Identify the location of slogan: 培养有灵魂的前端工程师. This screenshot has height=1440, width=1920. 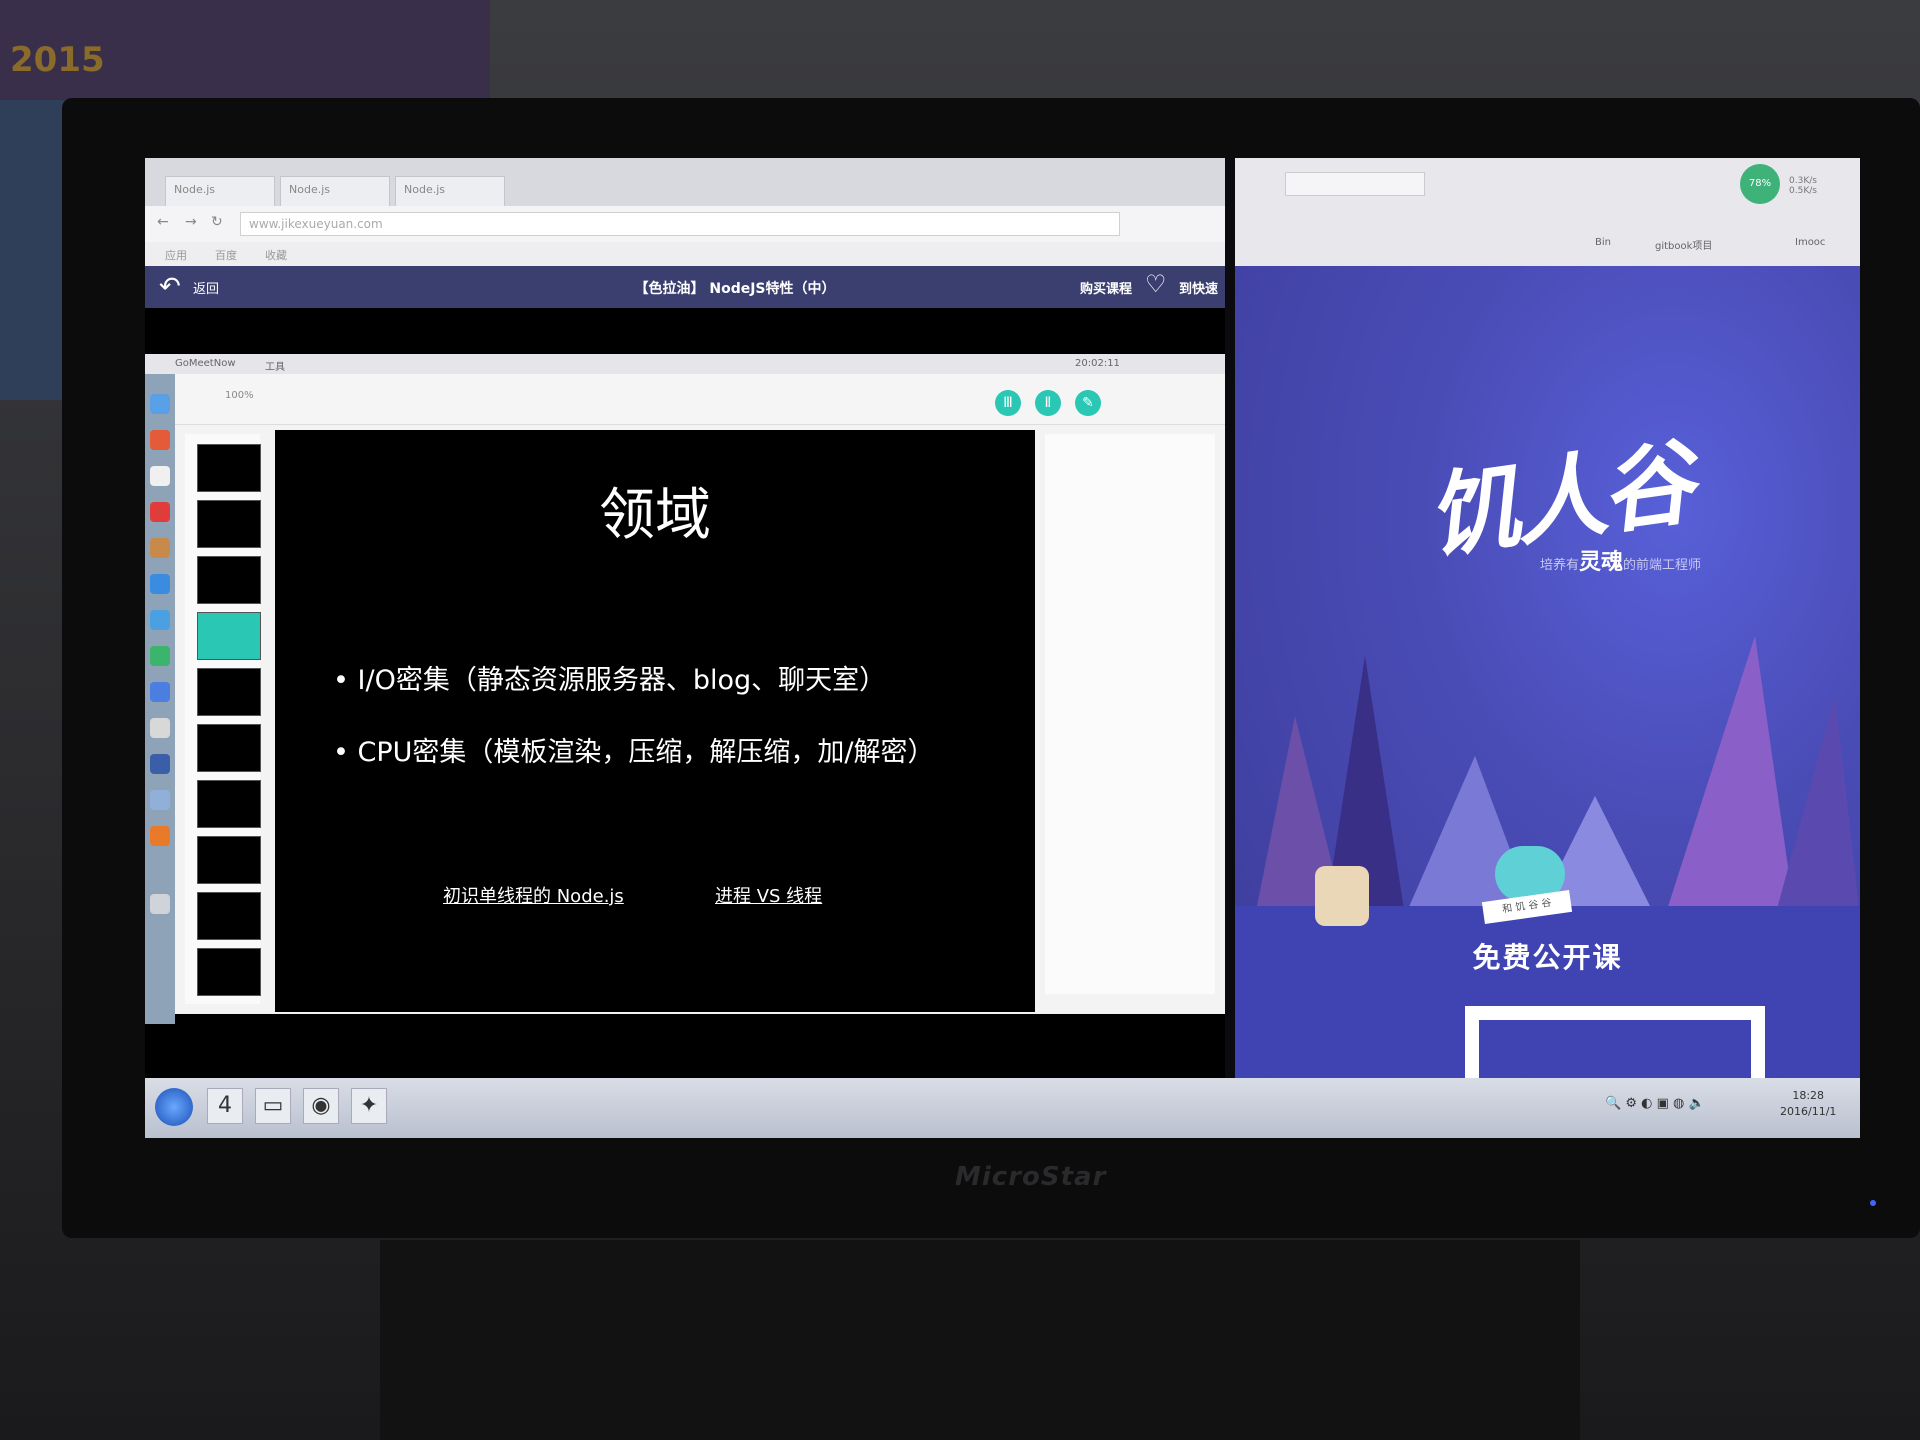
(1621, 562).